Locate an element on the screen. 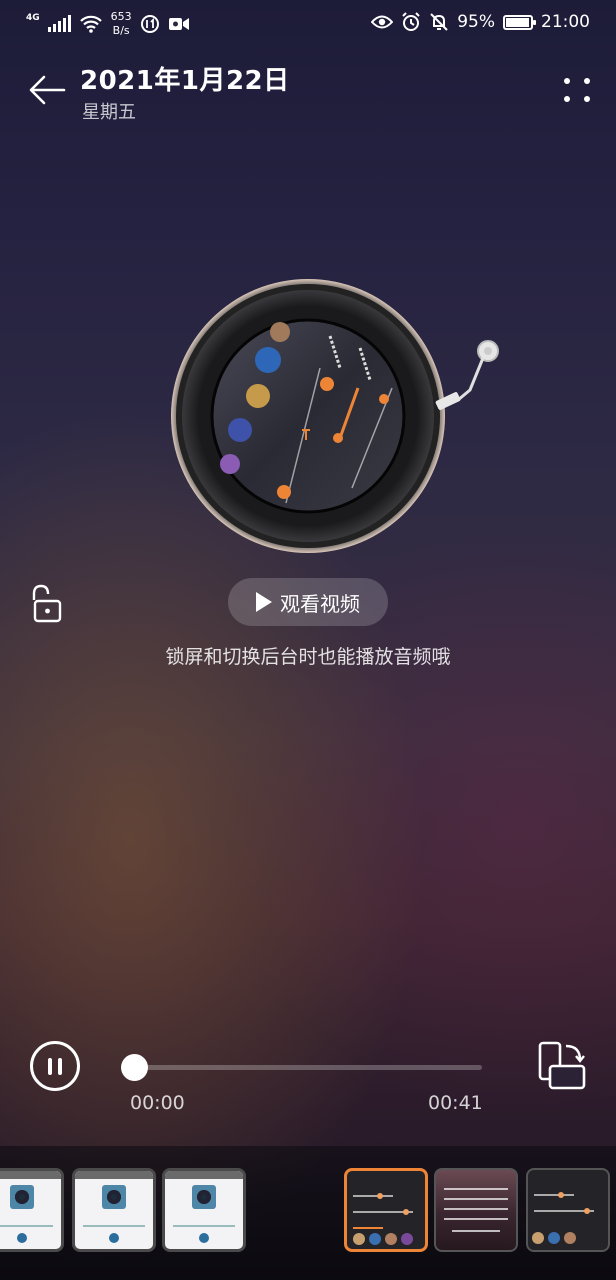 This screenshot has height=1280, width=616. page-subtitle: 星期五 is located at coordinates (109, 112).